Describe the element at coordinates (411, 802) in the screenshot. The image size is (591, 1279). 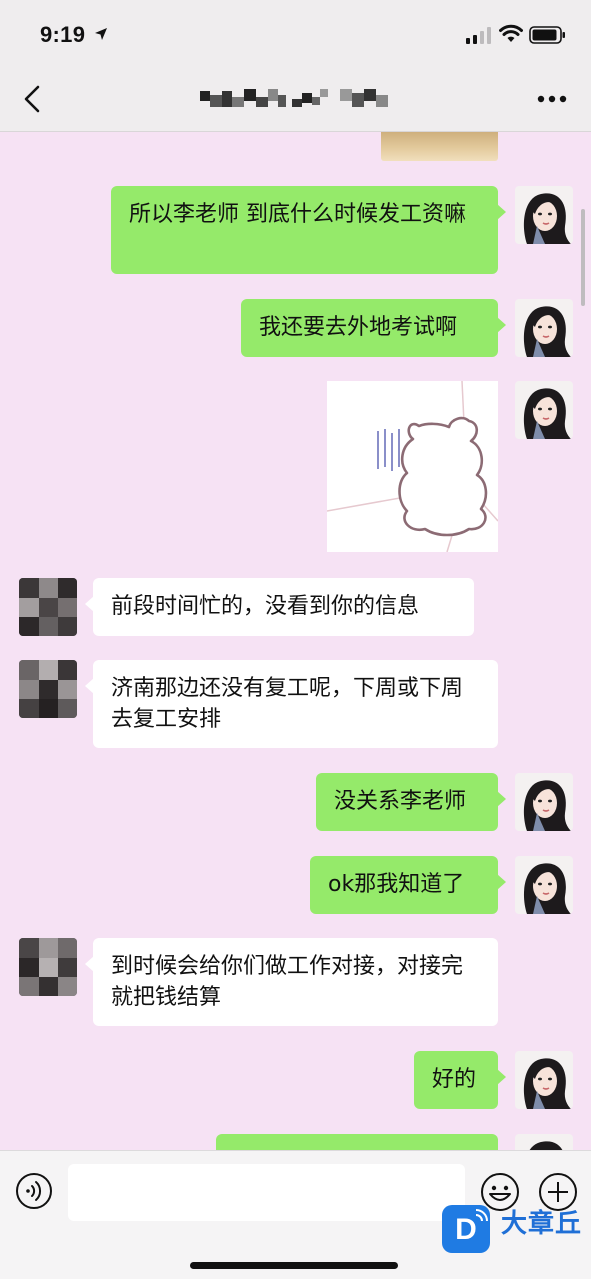
I see `sent-message-bubble: 没关系李老师` at that location.